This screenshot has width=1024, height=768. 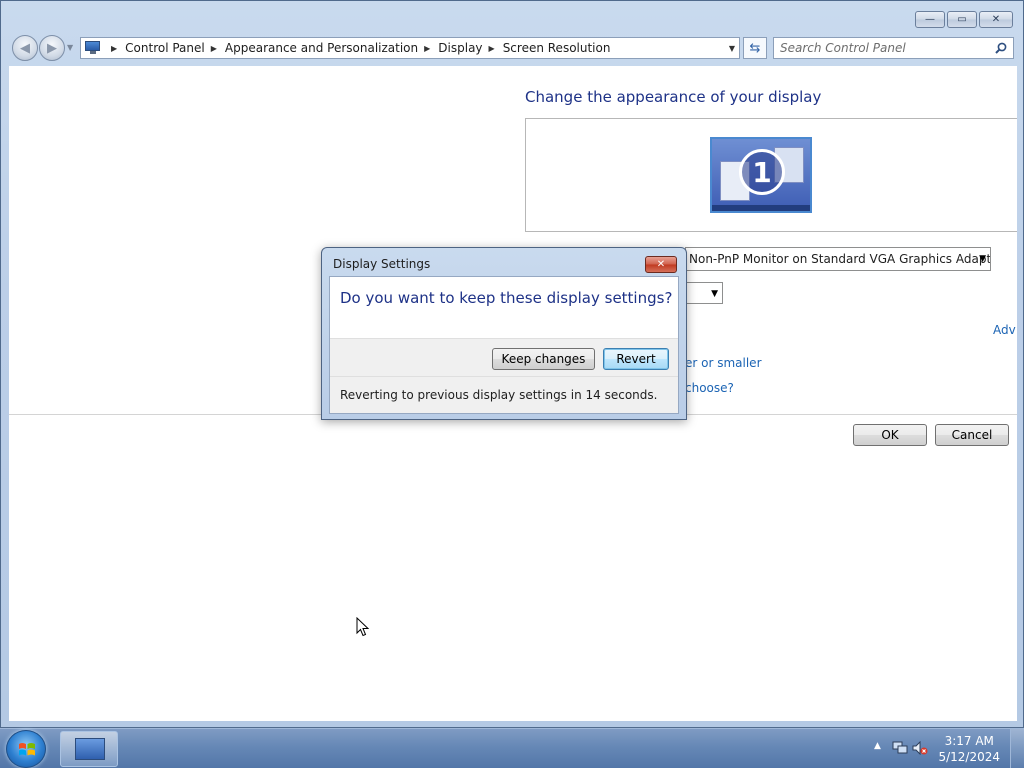 I want to click on dialog-close-button: ✕, so click(x=661, y=264).